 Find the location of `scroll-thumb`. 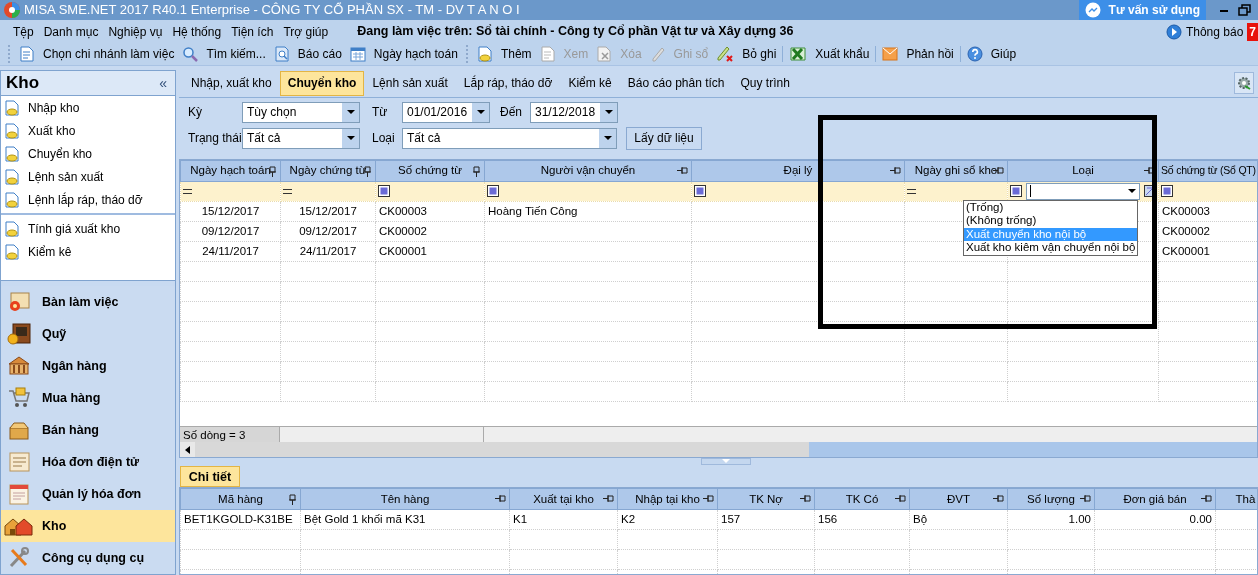

scroll-thumb is located at coordinates (502, 450).